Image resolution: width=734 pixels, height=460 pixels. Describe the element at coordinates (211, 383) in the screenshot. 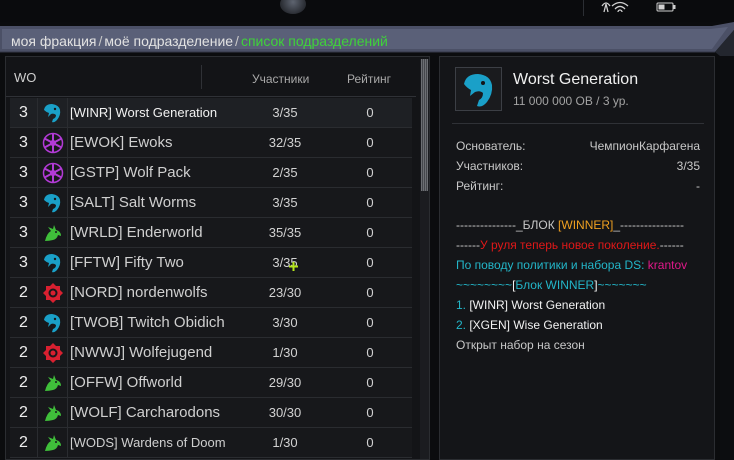

I see `unit-row: 2 [OFFW] Offworld 29/30 0` at that location.